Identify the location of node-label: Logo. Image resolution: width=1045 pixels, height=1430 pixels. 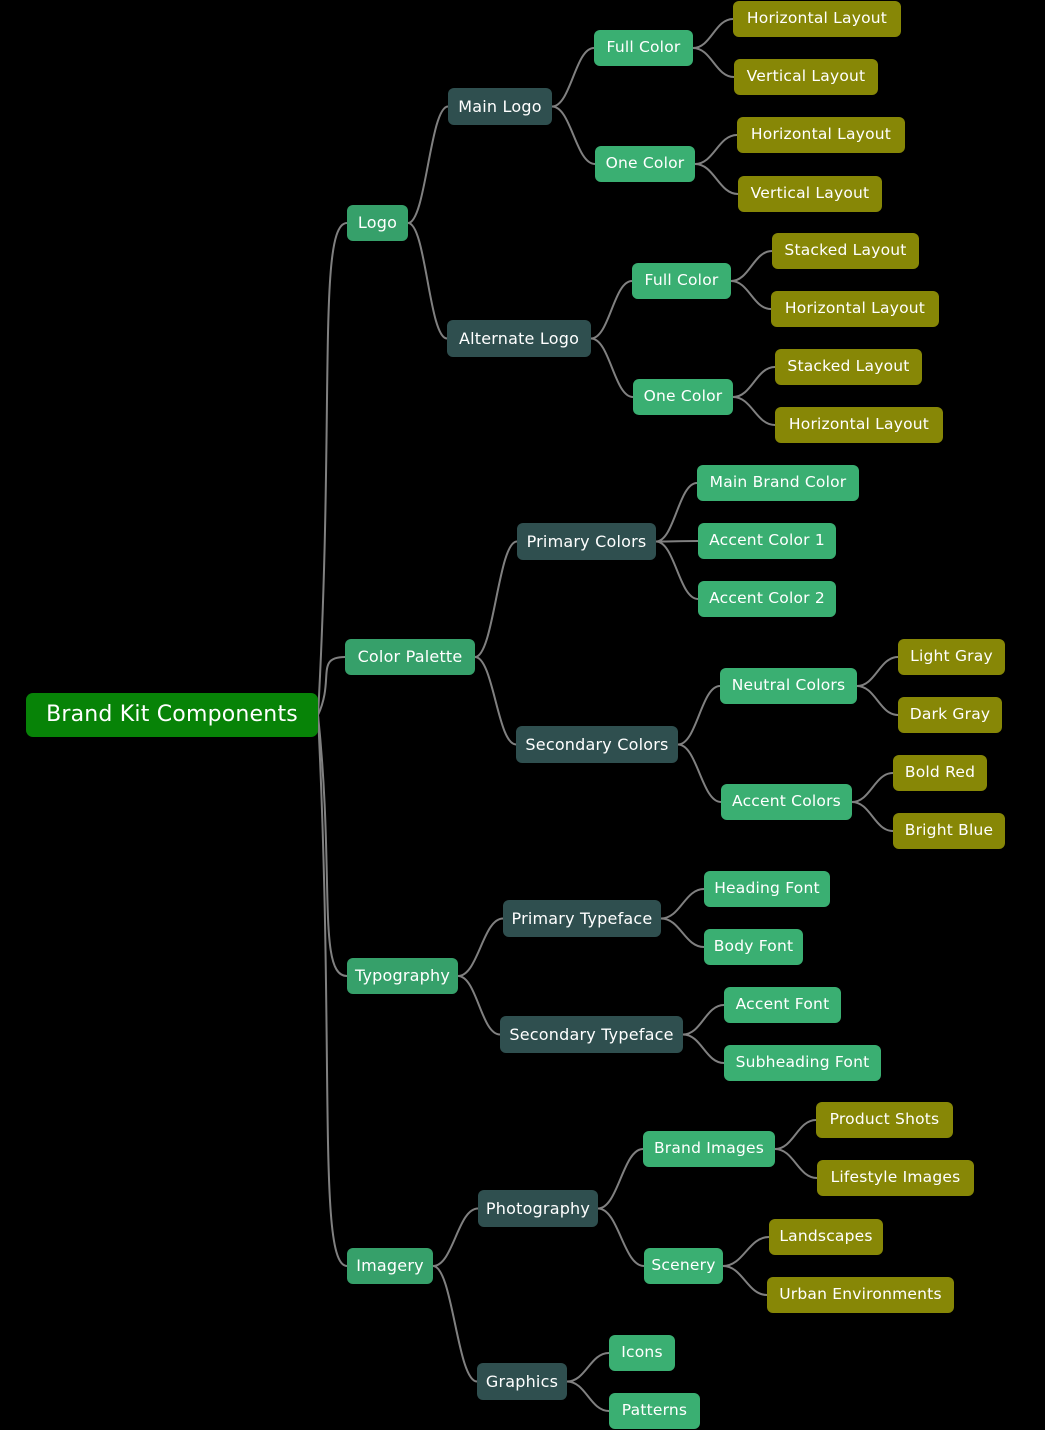
(377, 222).